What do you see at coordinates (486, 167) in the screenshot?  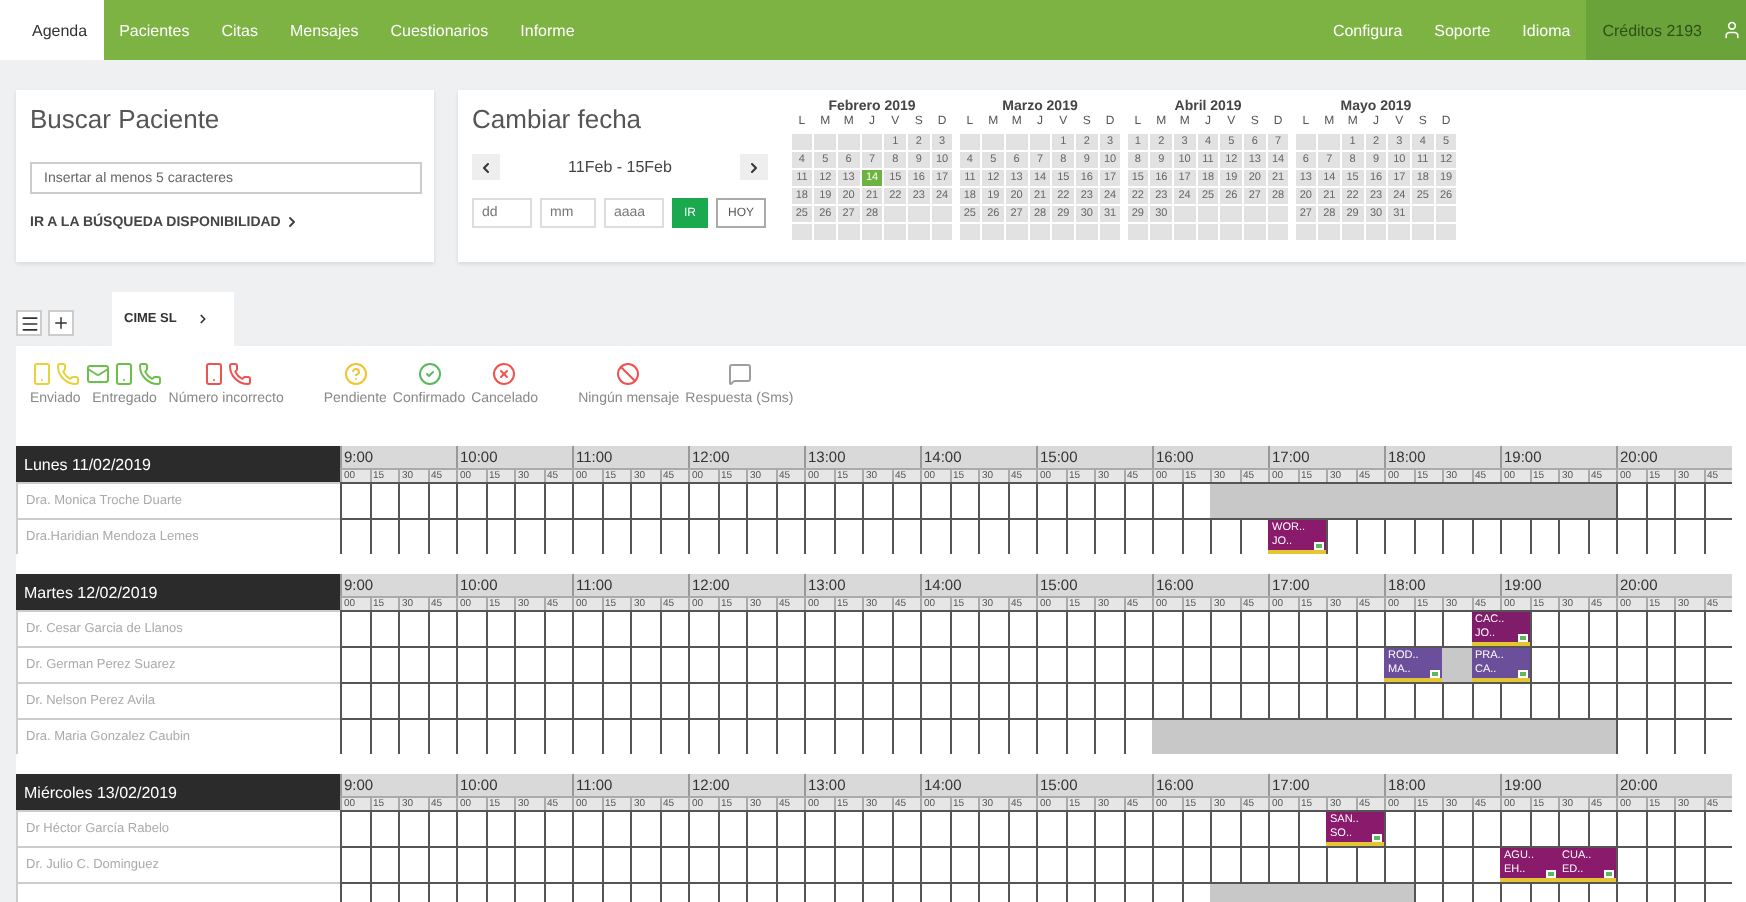 I see `previous-button` at bounding box center [486, 167].